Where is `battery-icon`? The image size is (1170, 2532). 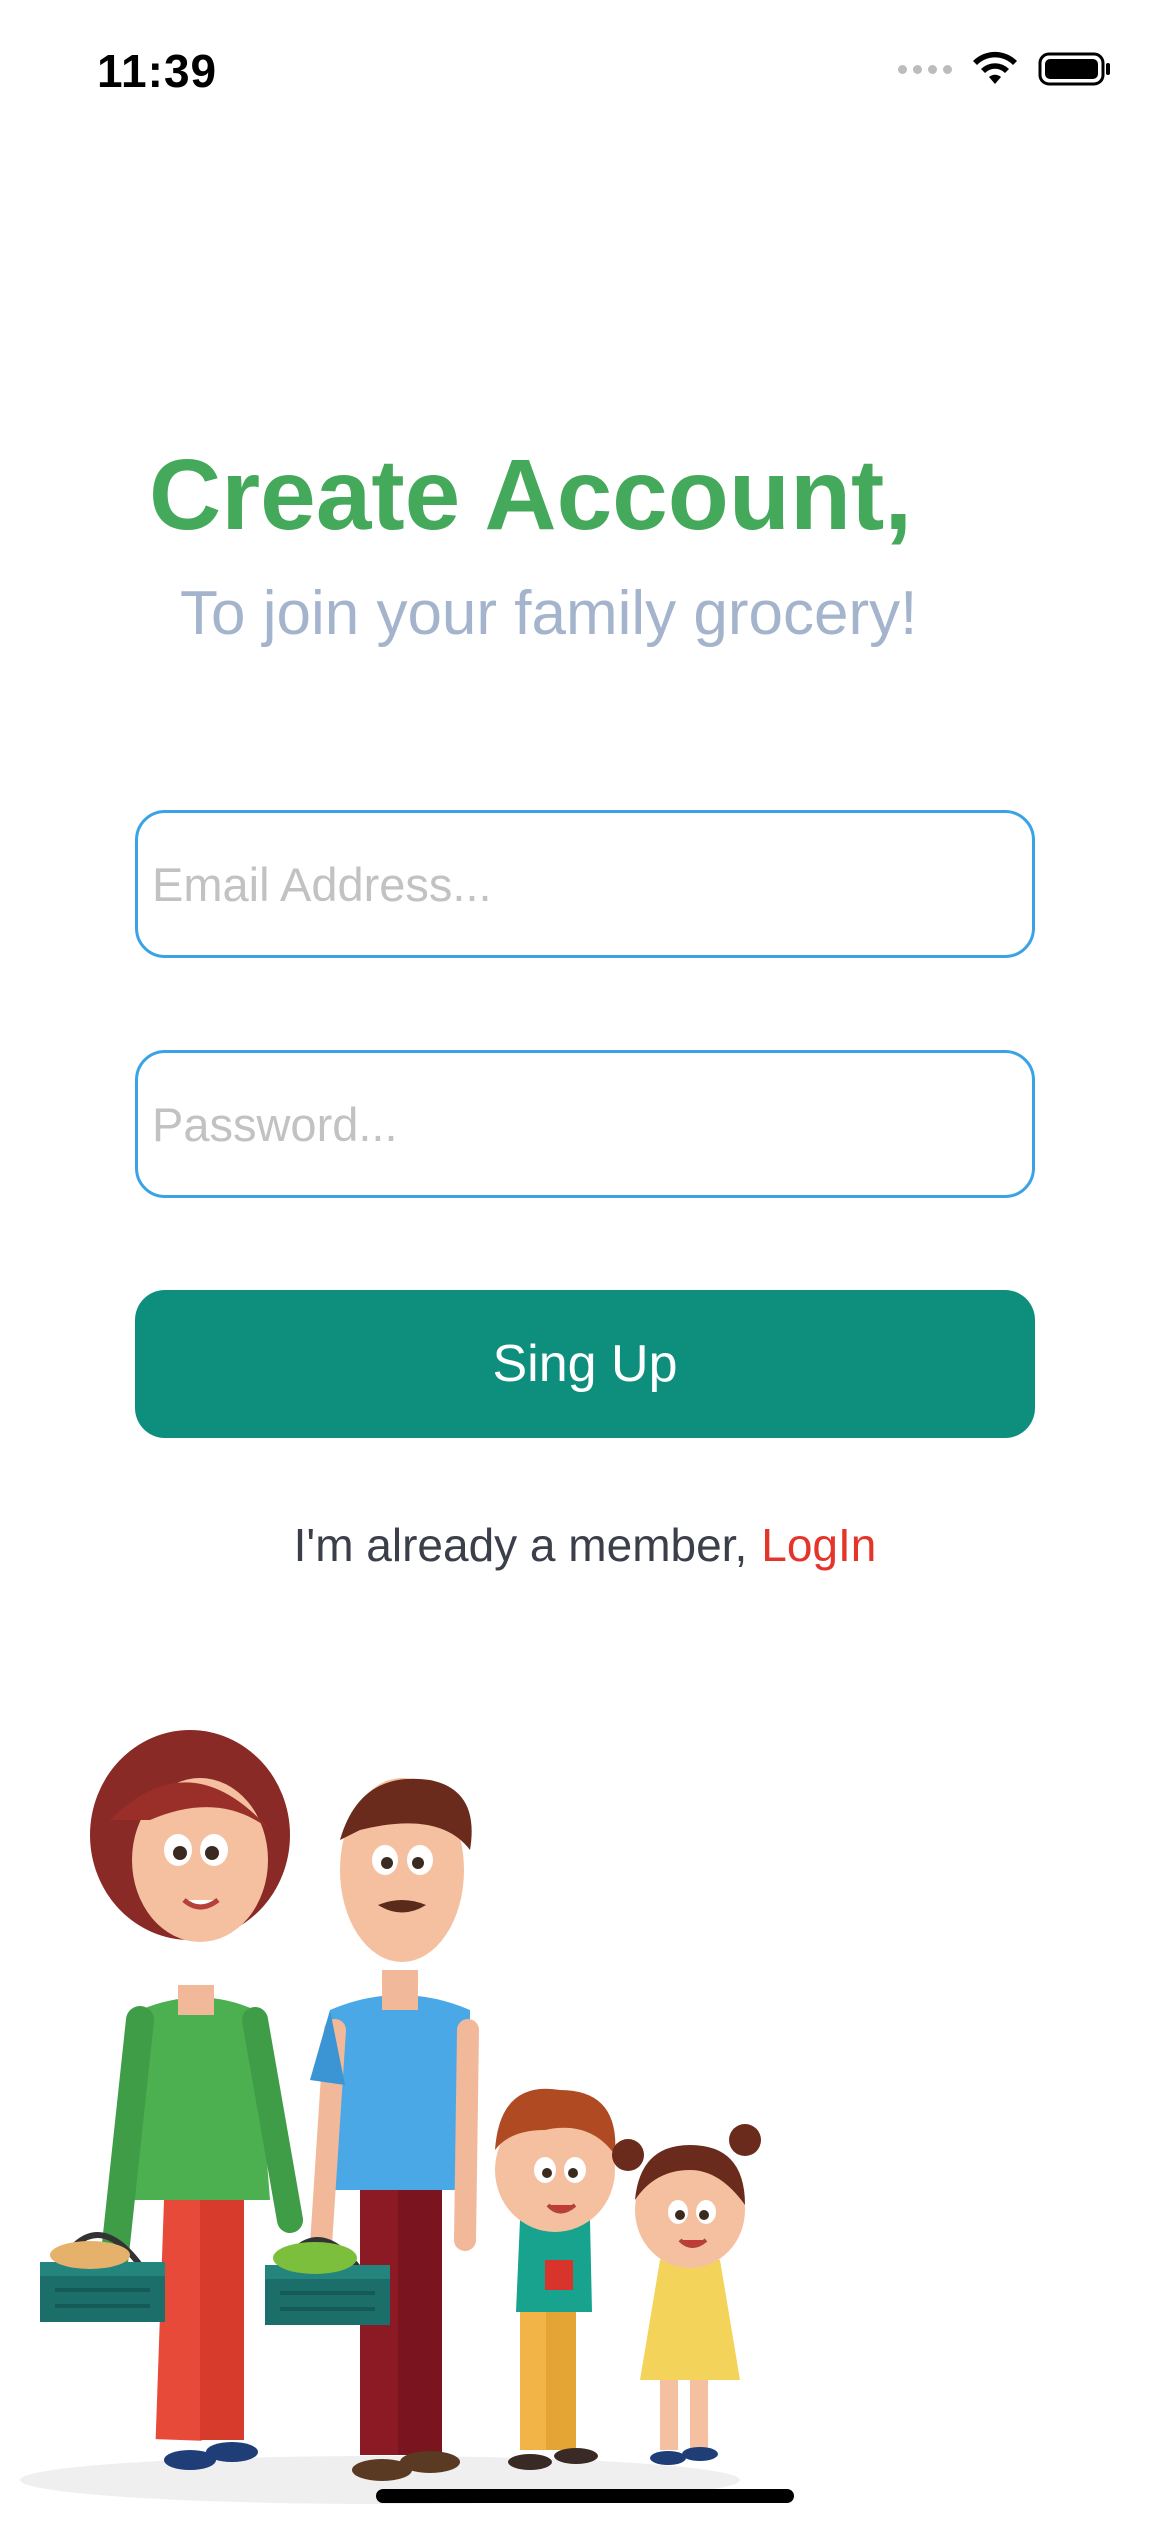
battery-icon is located at coordinates (1074, 69).